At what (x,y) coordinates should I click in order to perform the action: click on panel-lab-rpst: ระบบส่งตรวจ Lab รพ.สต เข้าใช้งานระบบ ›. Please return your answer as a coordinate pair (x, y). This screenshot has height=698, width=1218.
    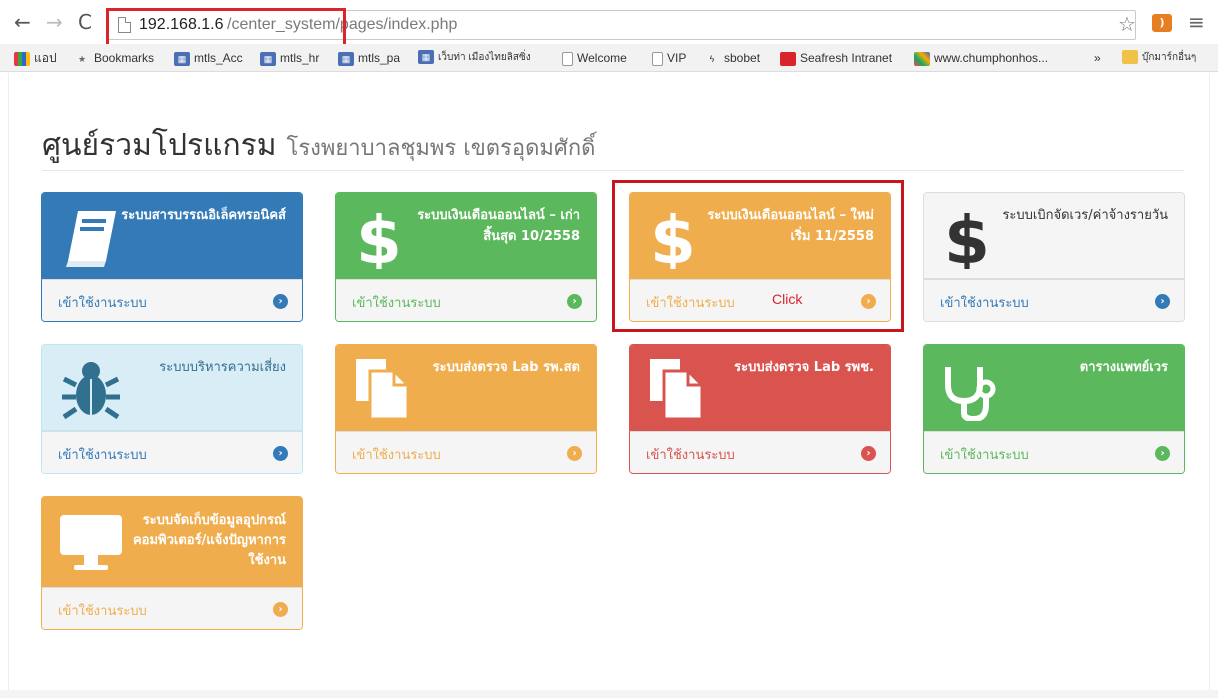
    Looking at the image, I should click on (466, 409).